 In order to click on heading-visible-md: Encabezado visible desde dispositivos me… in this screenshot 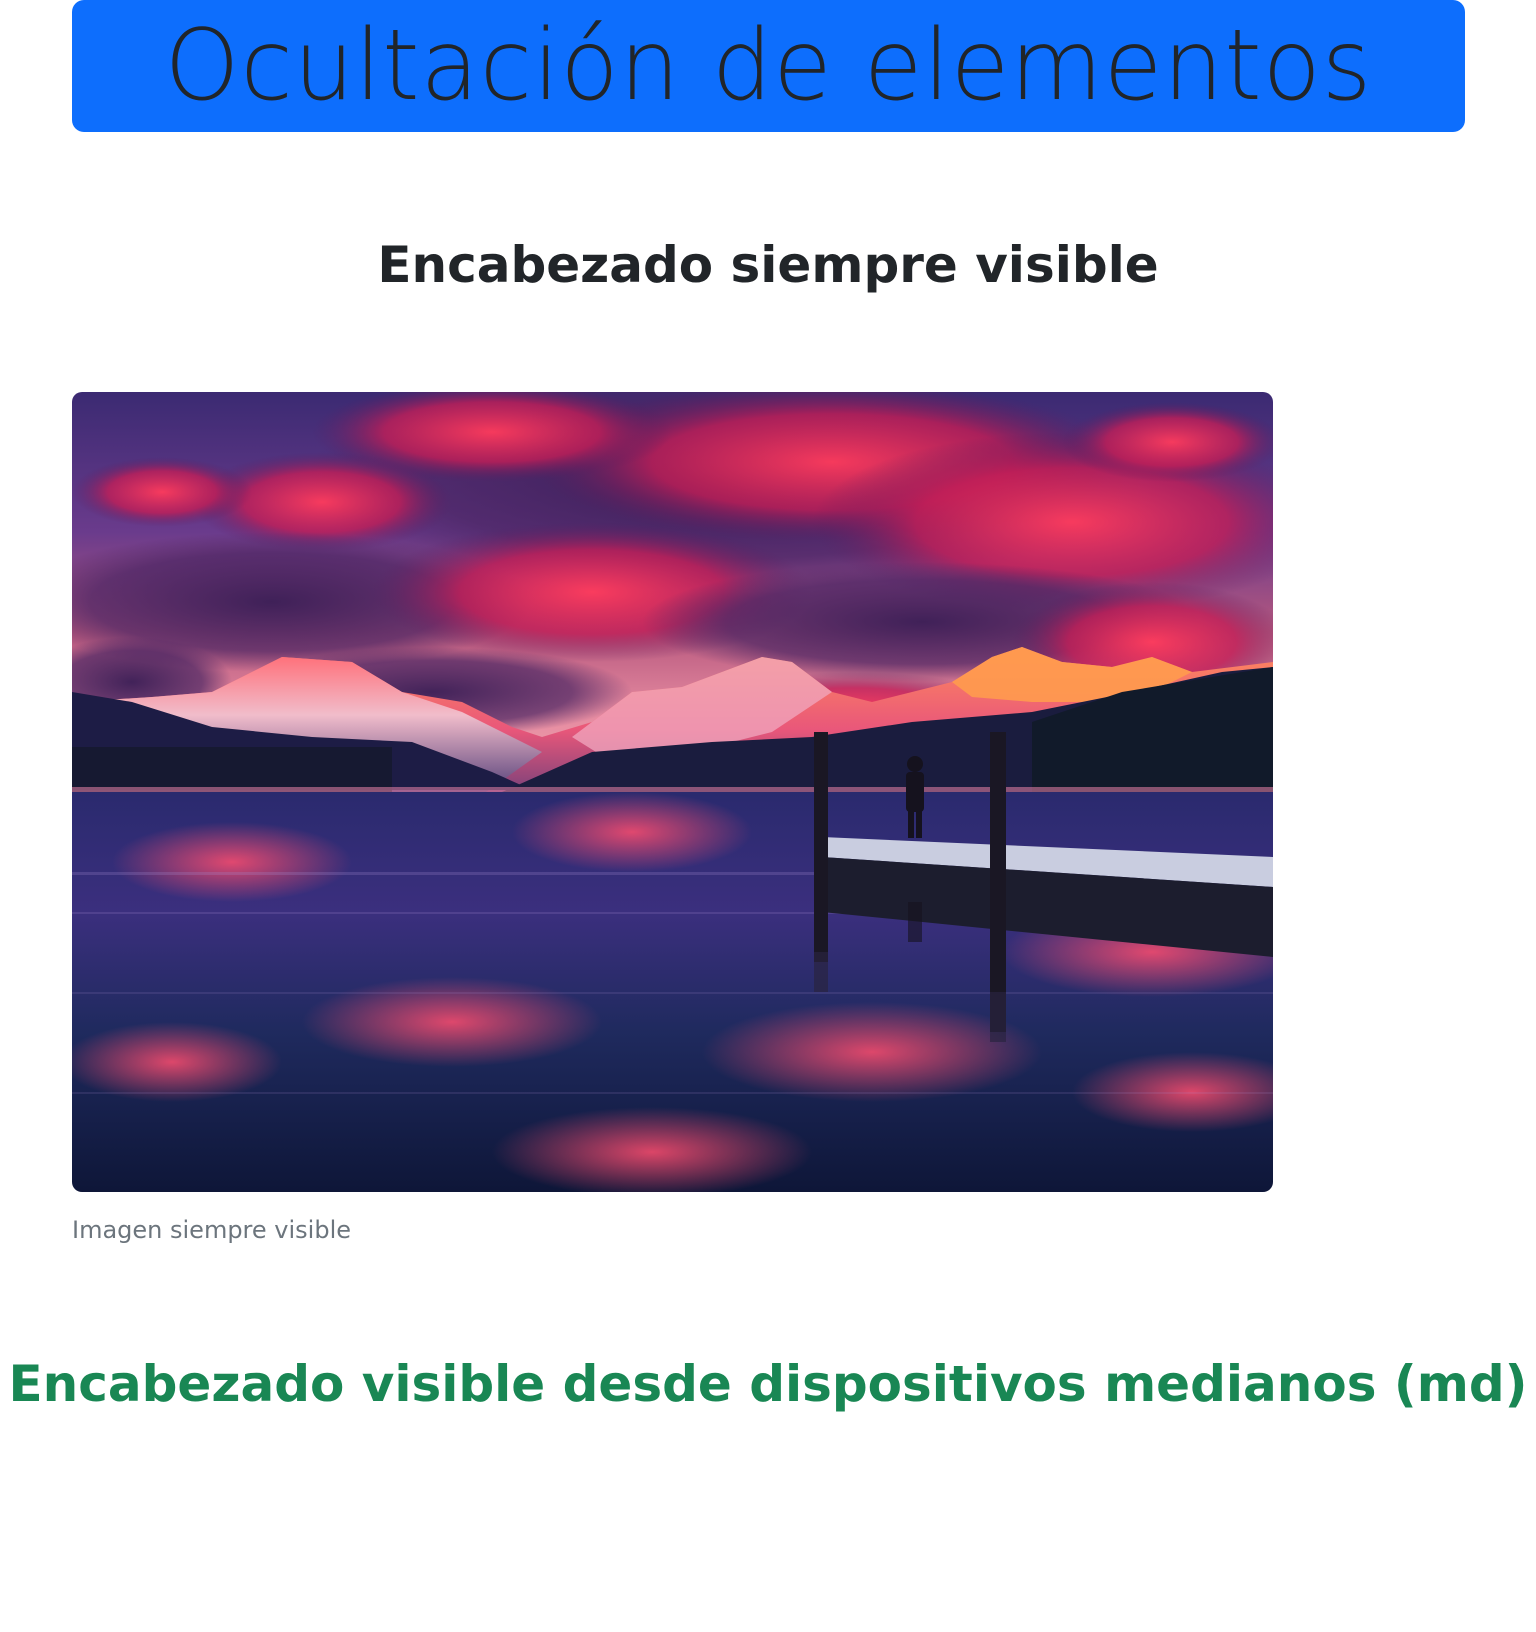, I will do `click(768, 1384)`.